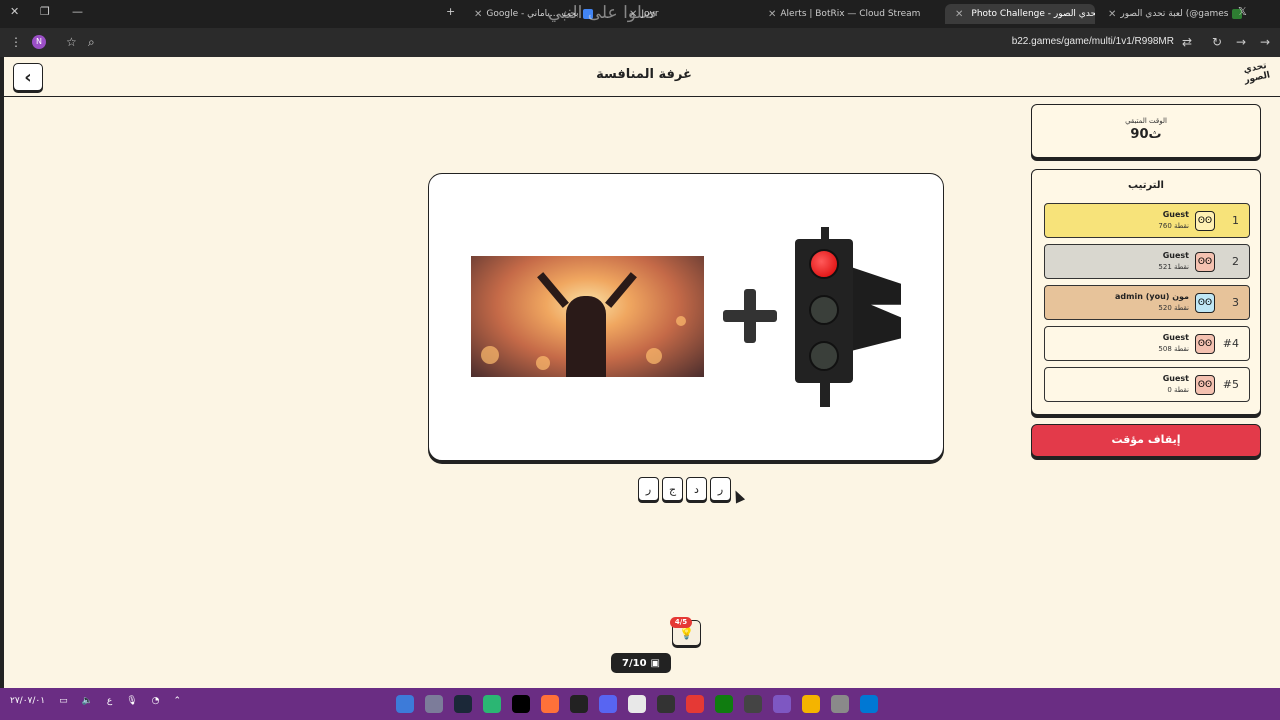  I want to click on language-indicator: ع, so click(109, 701).